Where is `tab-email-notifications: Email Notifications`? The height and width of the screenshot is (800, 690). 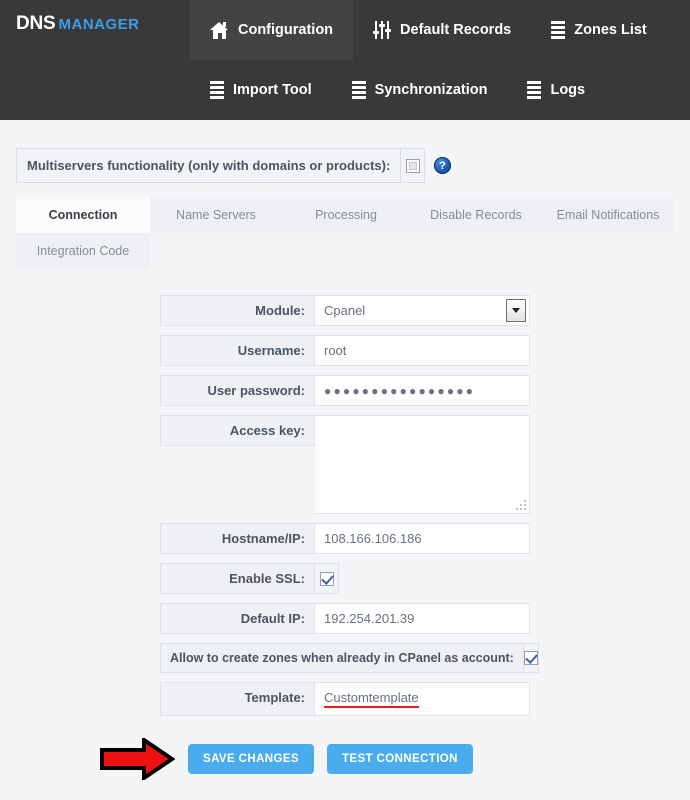 tab-email-notifications: Email Notifications is located at coordinates (608, 215).